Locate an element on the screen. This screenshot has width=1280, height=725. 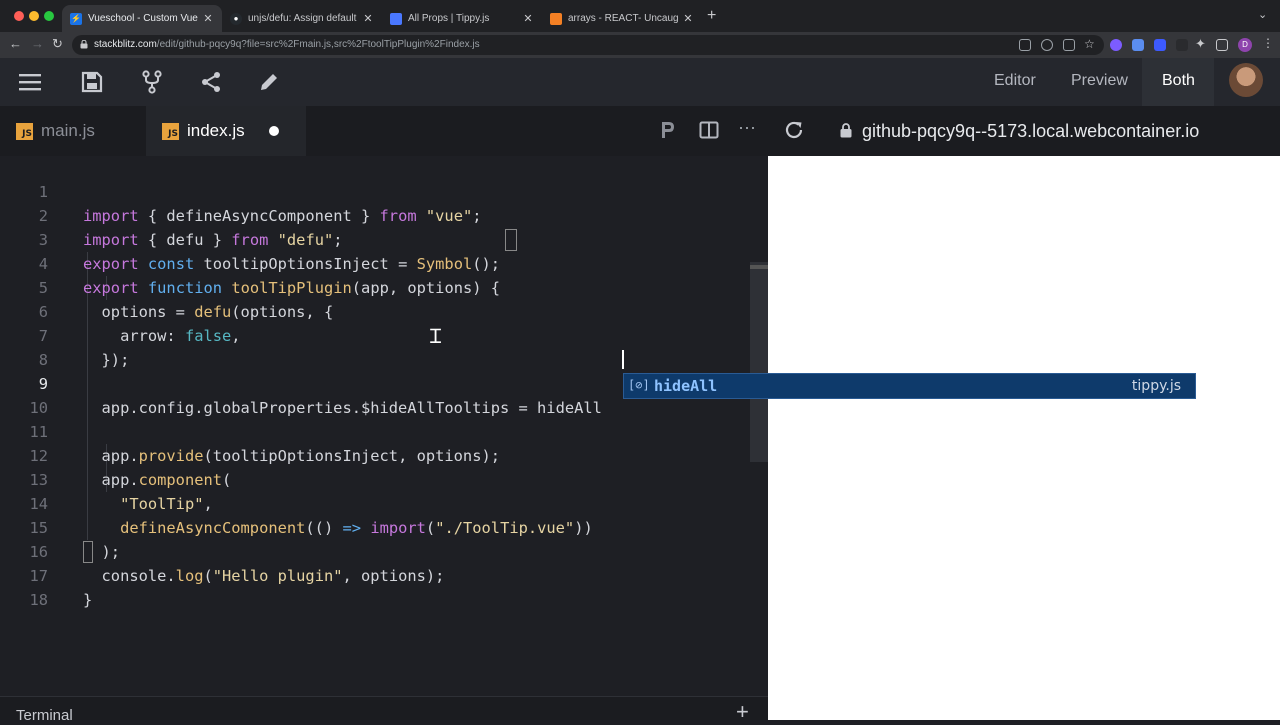
close-window-button is located at coordinates (19, 16).